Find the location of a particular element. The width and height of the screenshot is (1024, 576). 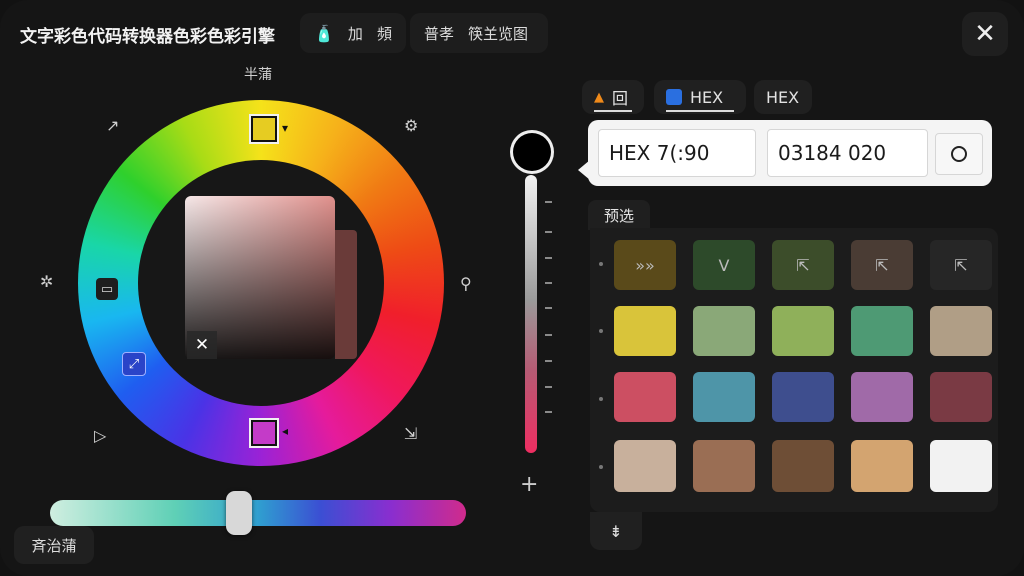

reset-button: 斉治蒲 is located at coordinates (54, 545).